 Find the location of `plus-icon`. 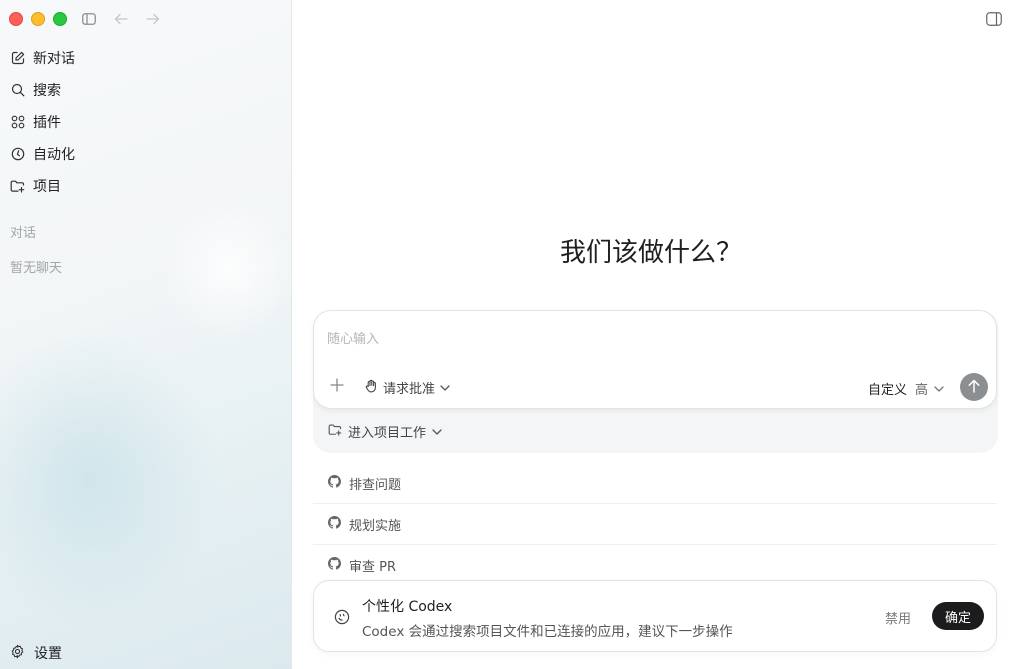

plus-icon is located at coordinates (337, 385).